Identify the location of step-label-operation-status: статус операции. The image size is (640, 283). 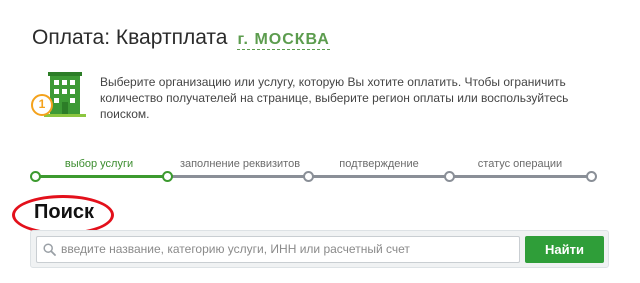
(520, 164).